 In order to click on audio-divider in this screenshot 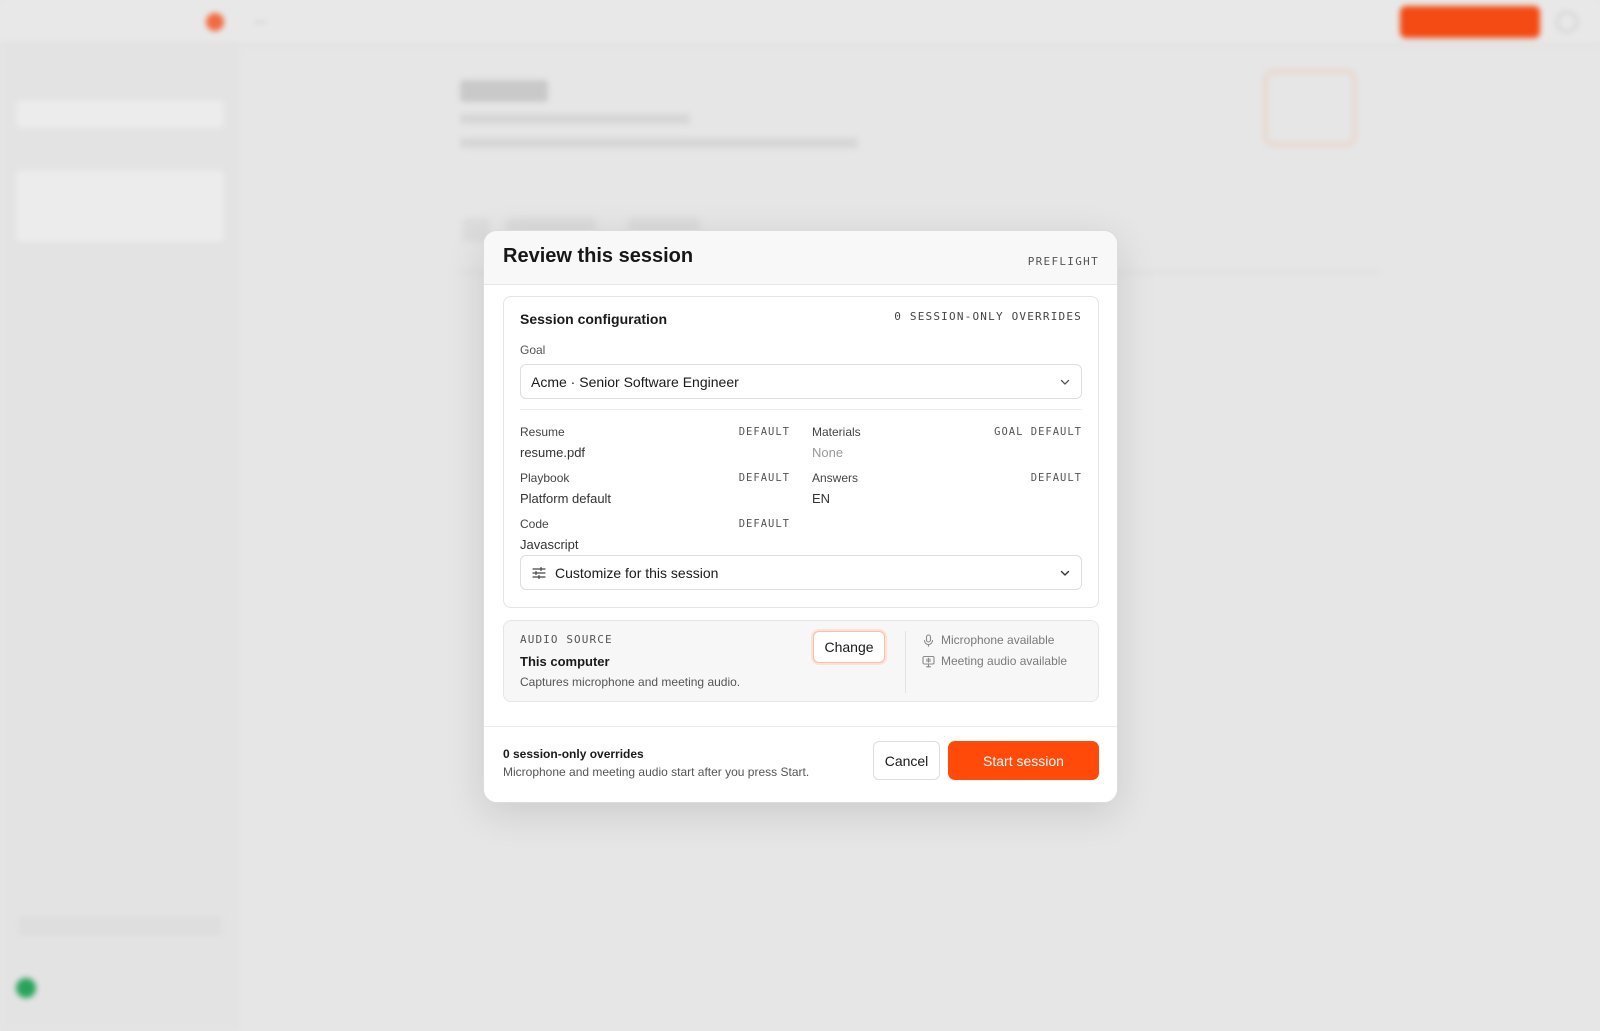, I will do `click(905, 662)`.